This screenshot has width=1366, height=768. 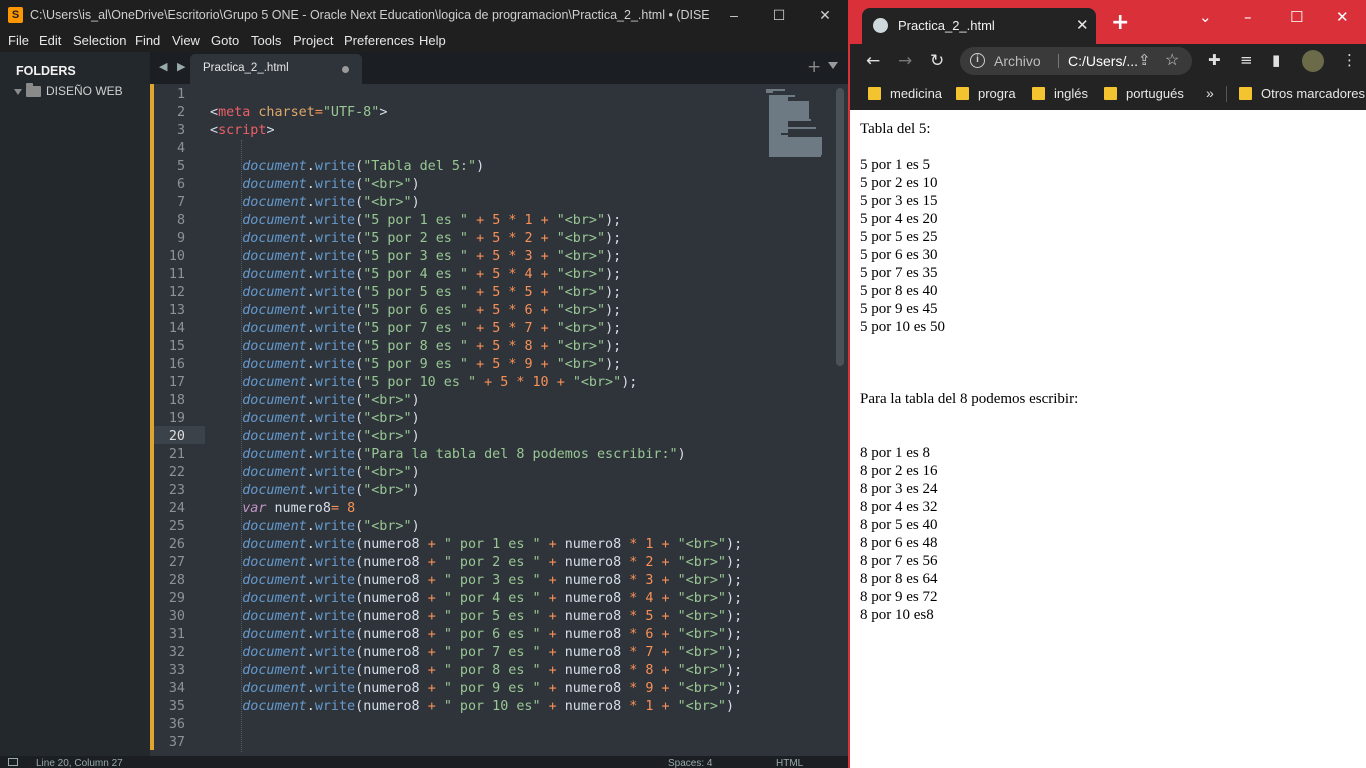 I want to click on code-line: 23 document.write("<br>"), so click(x=460, y=491).